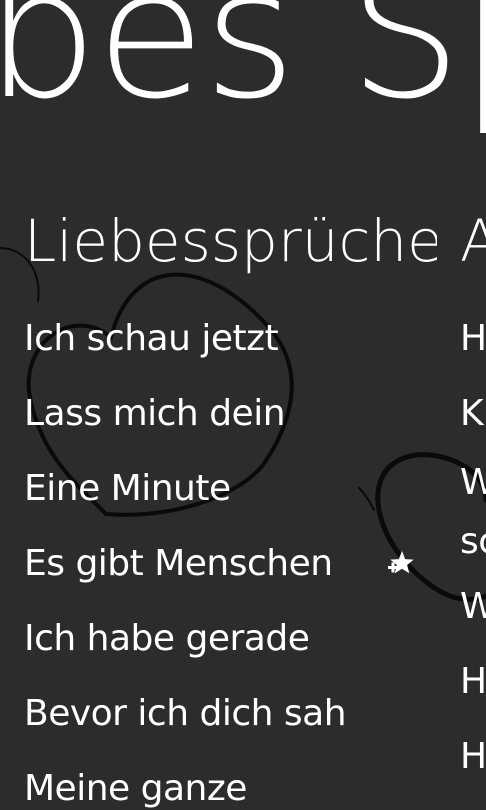  What do you see at coordinates (230, 241) in the screenshot?
I see `section-header: Liebessprüche` at bounding box center [230, 241].